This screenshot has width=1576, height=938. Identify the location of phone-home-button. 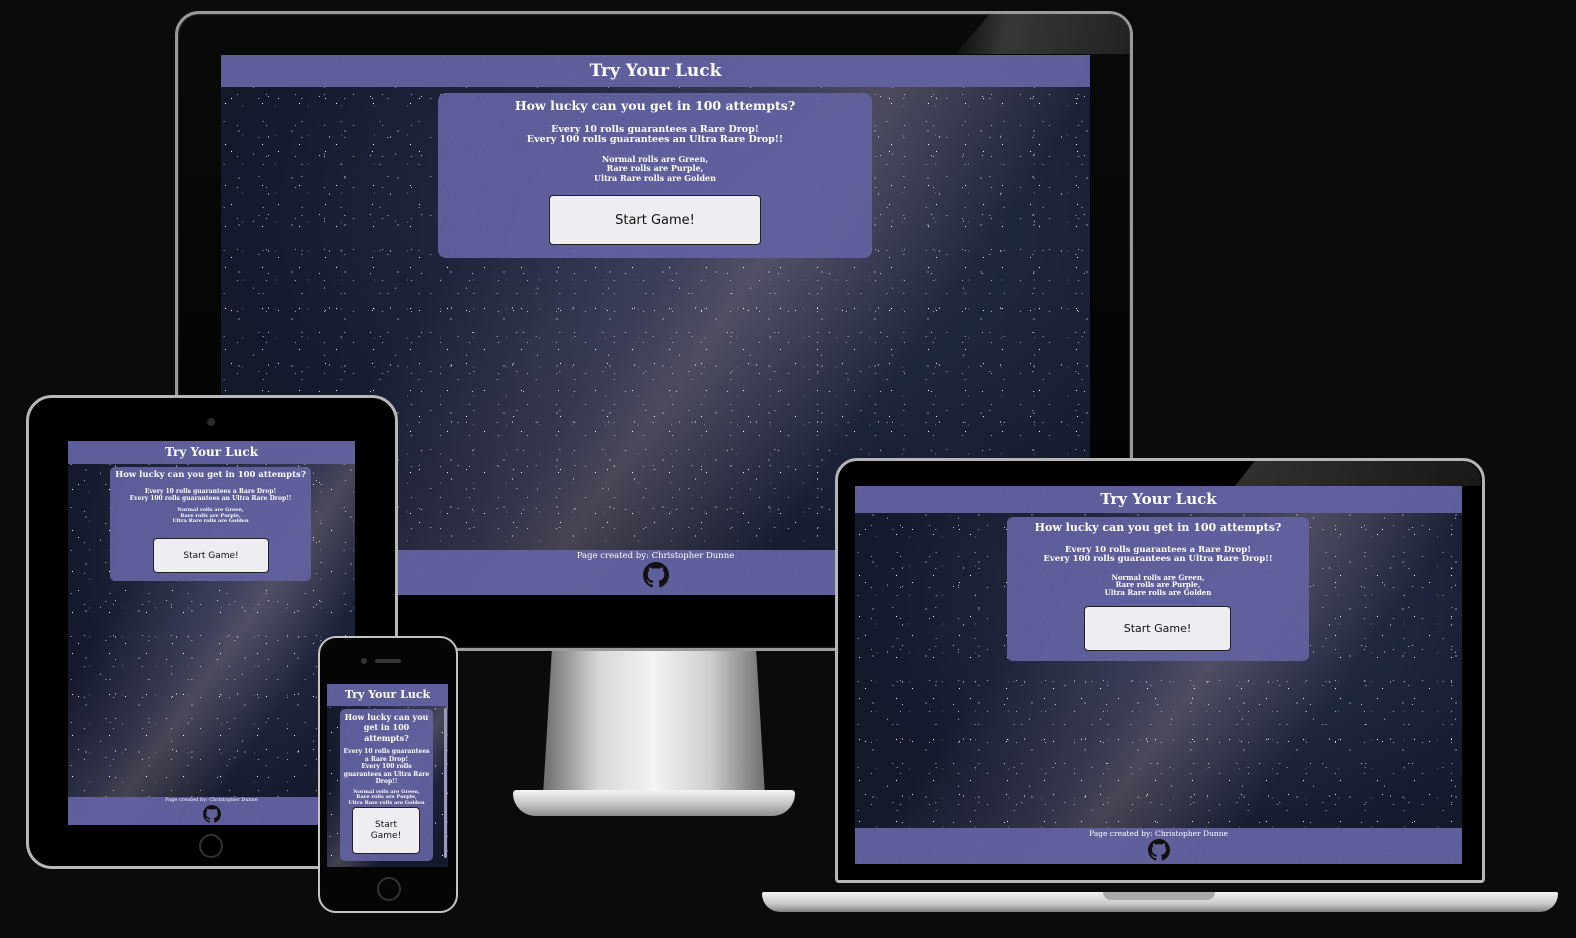
(389, 889).